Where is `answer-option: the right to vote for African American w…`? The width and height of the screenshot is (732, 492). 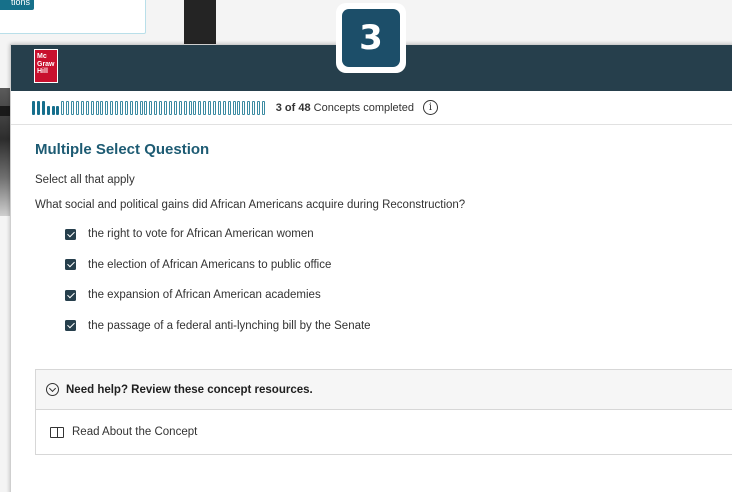 answer-option: the right to vote for African American w… is located at coordinates (398, 234).